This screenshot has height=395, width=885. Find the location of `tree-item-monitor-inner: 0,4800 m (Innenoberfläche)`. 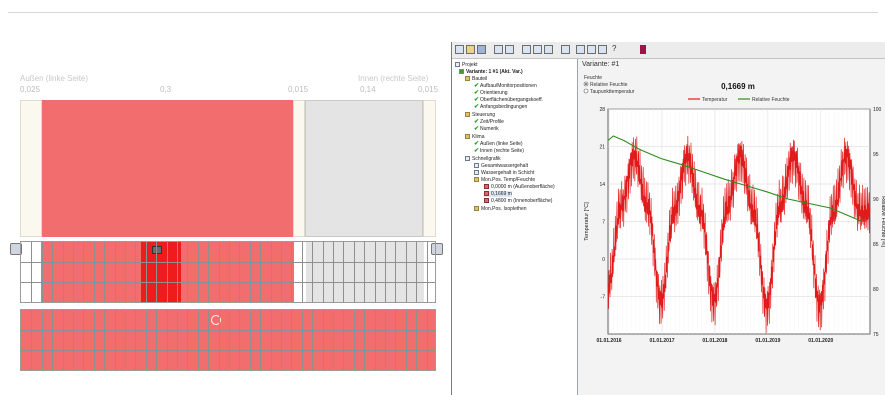

tree-item-monitor-inner: 0,4800 m (Innenoberfläche) is located at coordinates (518, 201).